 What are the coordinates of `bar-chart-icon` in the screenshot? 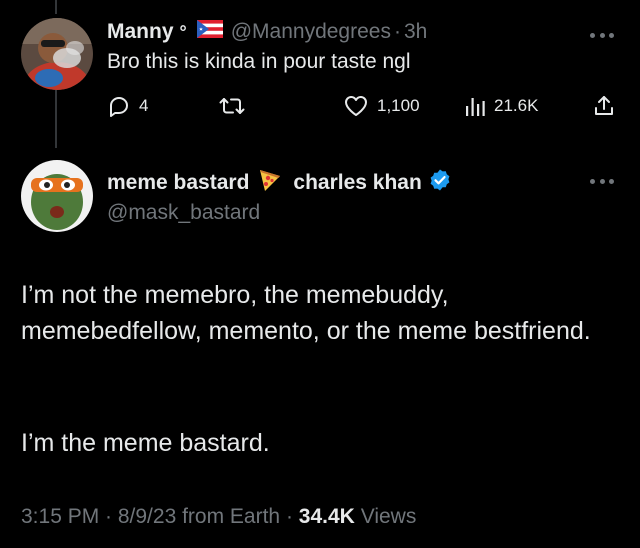 It's located at (475, 106).